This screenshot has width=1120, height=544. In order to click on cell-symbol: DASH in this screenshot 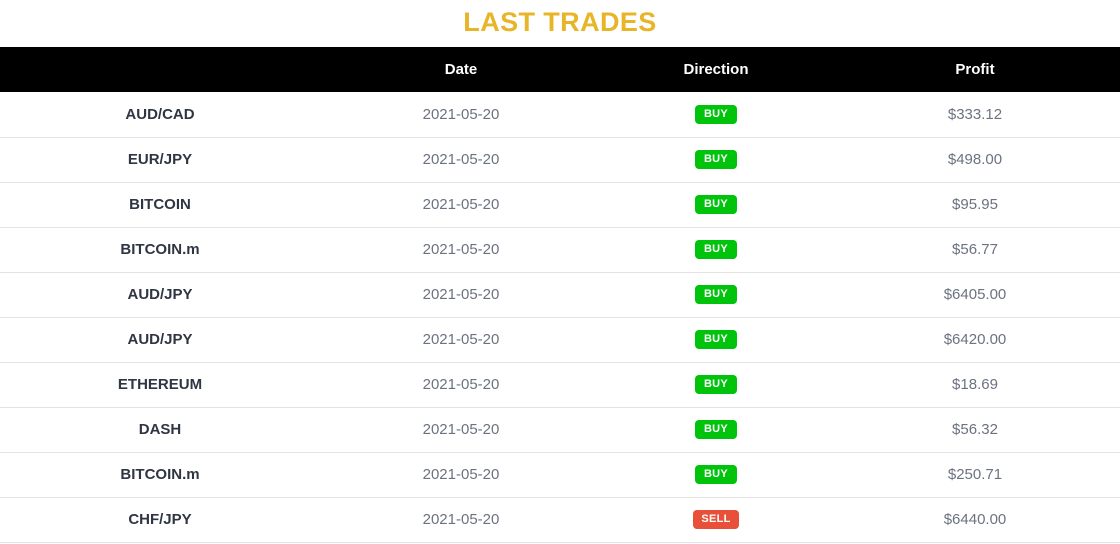, I will do `click(160, 429)`.